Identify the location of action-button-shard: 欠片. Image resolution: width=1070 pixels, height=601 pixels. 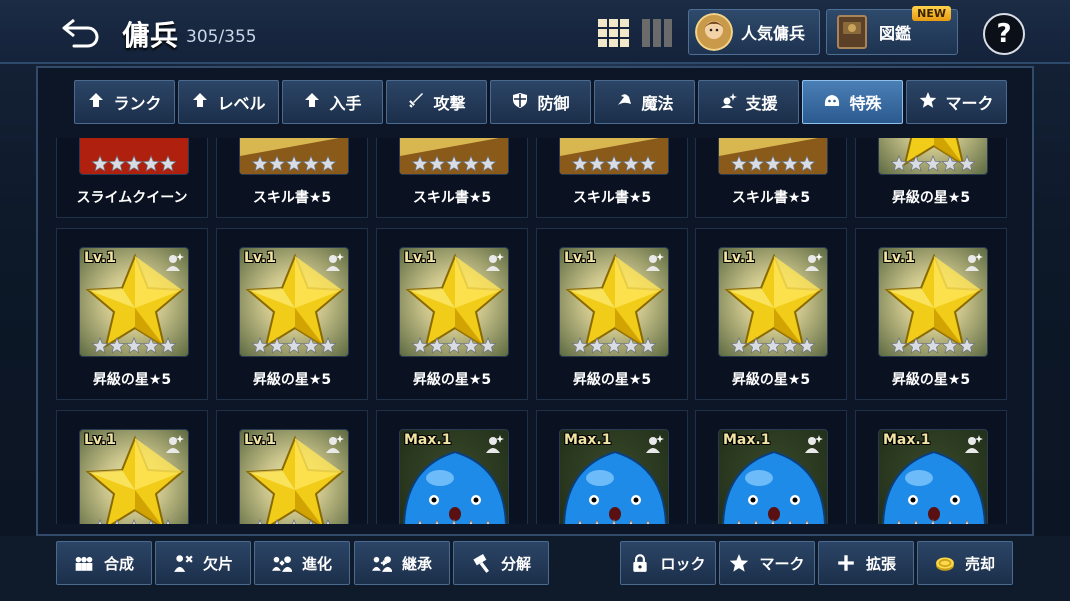
(203, 563).